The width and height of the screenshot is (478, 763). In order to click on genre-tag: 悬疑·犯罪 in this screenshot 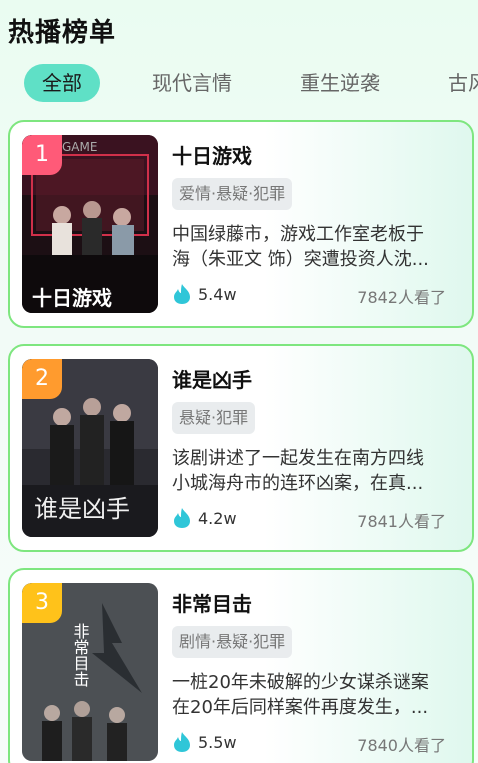, I will do `click(214, 418)`.